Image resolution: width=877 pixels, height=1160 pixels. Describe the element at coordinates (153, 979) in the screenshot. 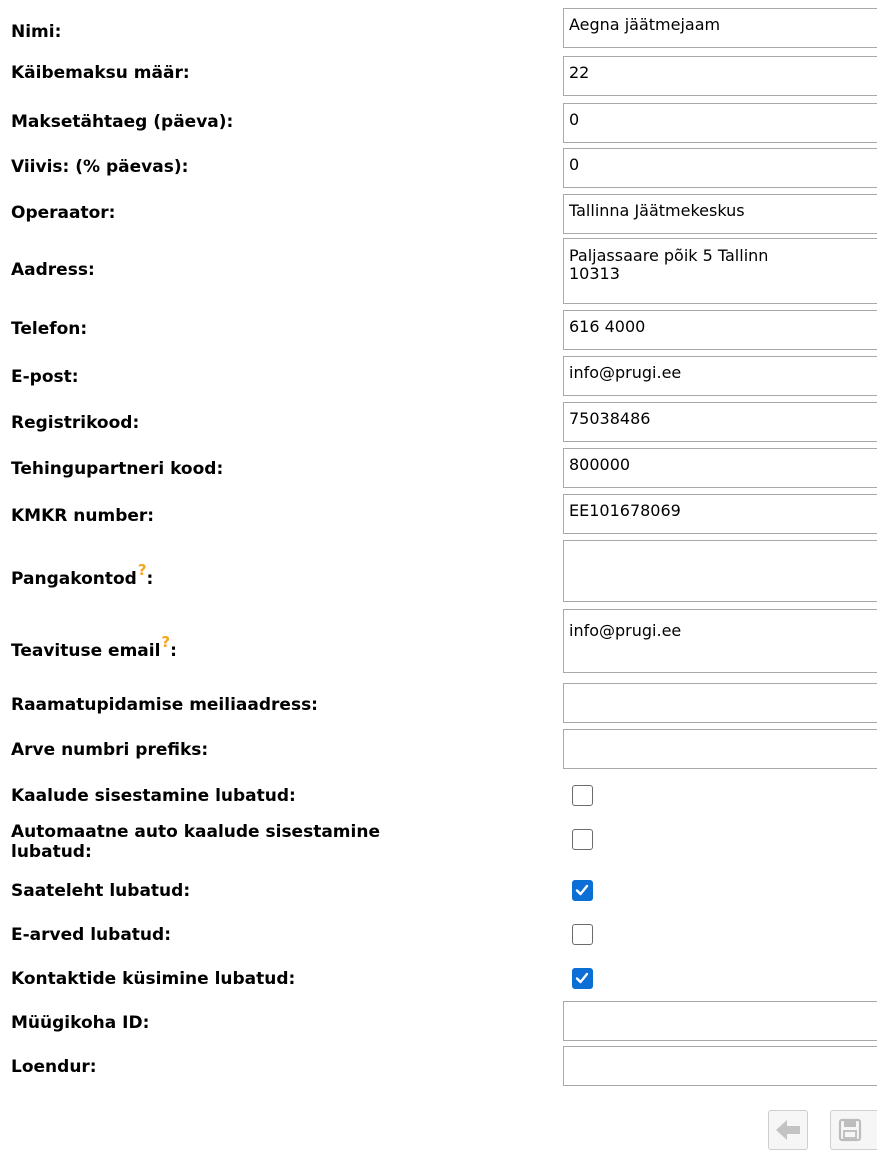

I see `label-kontaktide-kusimine: Kontaktide küsimine lubatud:` at that location.